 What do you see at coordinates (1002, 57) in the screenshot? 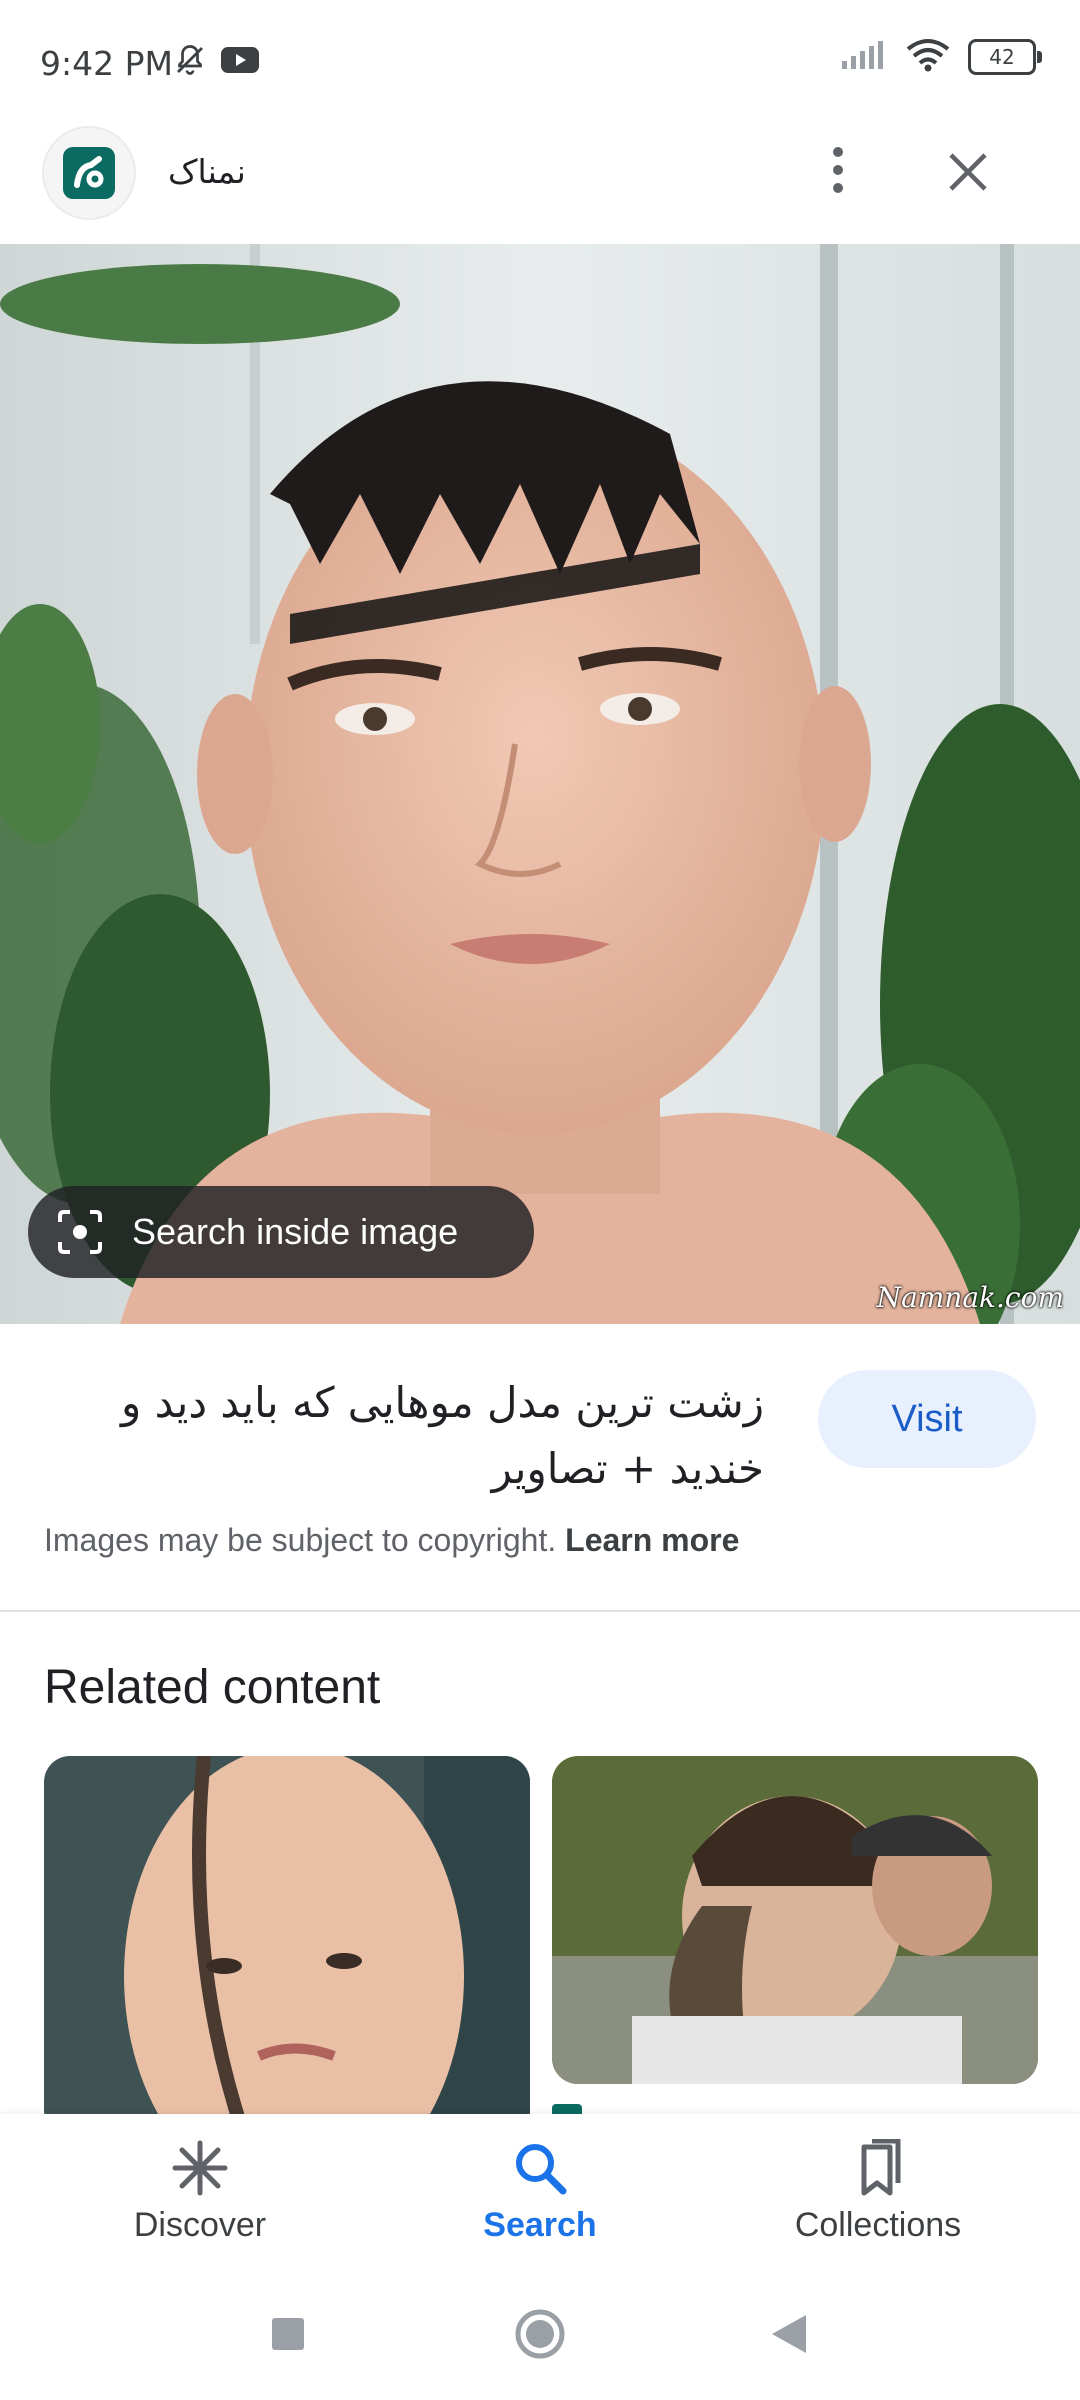
I see `battery-level: 42` at bounding box center [1002, 57].